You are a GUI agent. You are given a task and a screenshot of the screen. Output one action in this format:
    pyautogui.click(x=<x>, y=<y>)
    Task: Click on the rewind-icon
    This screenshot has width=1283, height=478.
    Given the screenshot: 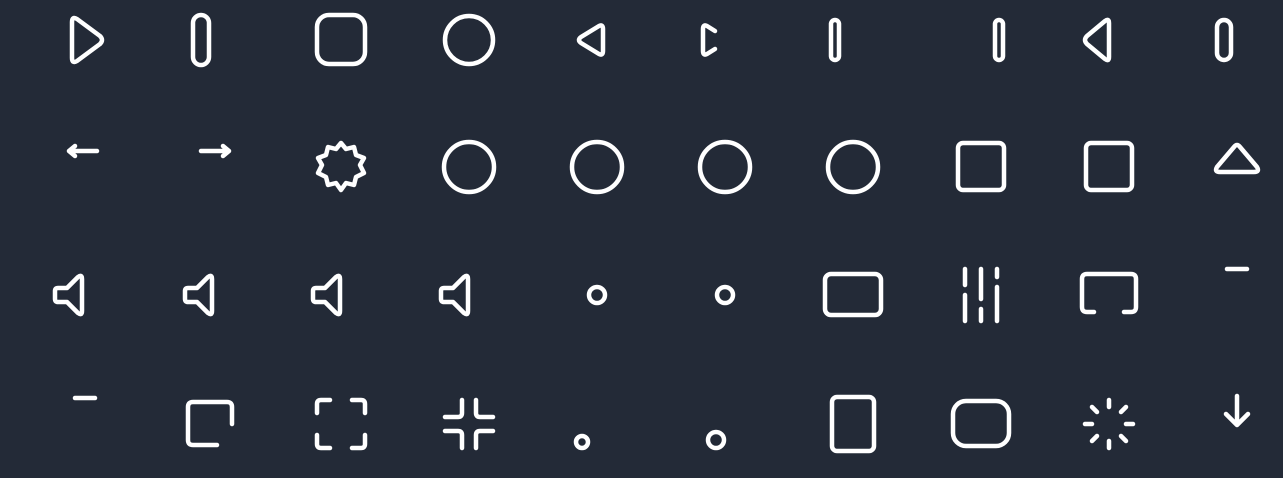 What is the action you would take?
    pyautogui.click(x=597, y=40)
    